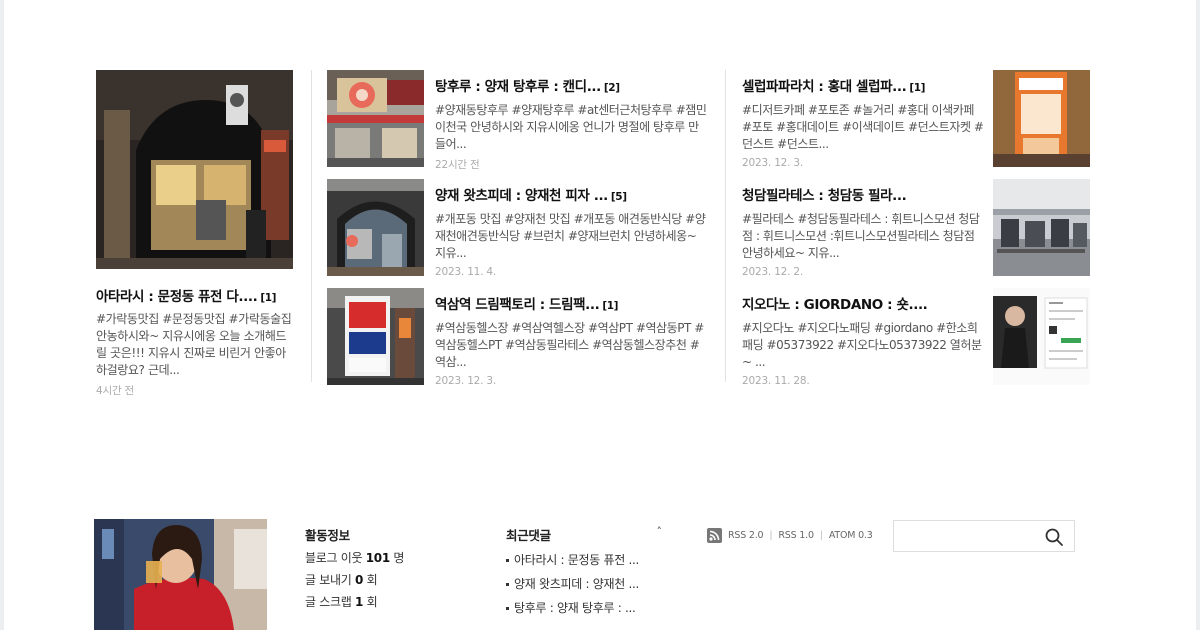 The image size is (1200, 630). I want to click on post-title: 셀럽파파라치 : 홍대 셀럽파... [1], so click(863, 85).